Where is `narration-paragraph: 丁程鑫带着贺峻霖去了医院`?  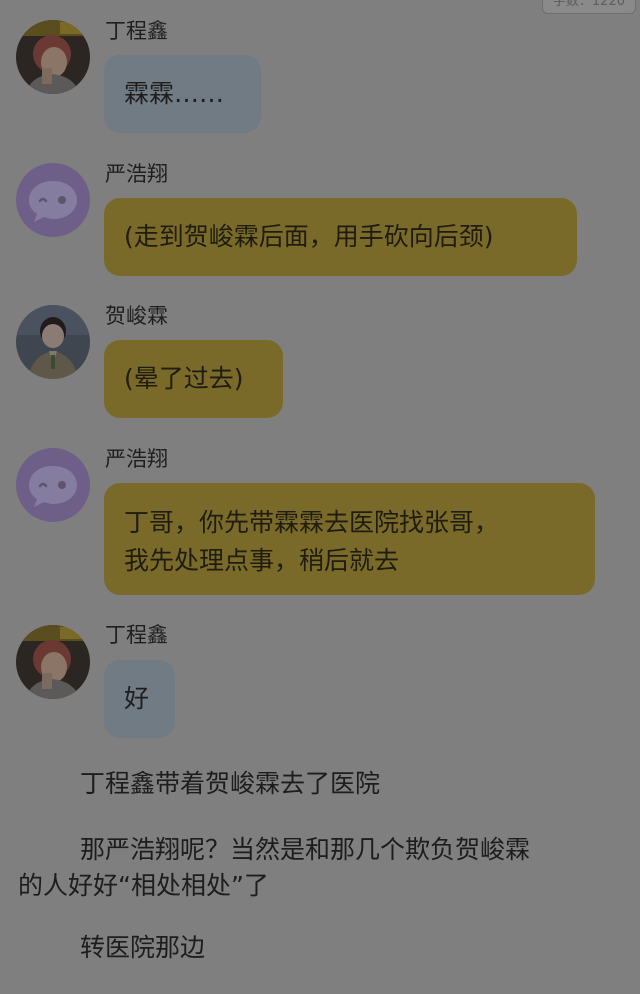 narration-paragraph: 丁程鑫带着贺峻霖去了医院 is located at coordinates (323, 784).